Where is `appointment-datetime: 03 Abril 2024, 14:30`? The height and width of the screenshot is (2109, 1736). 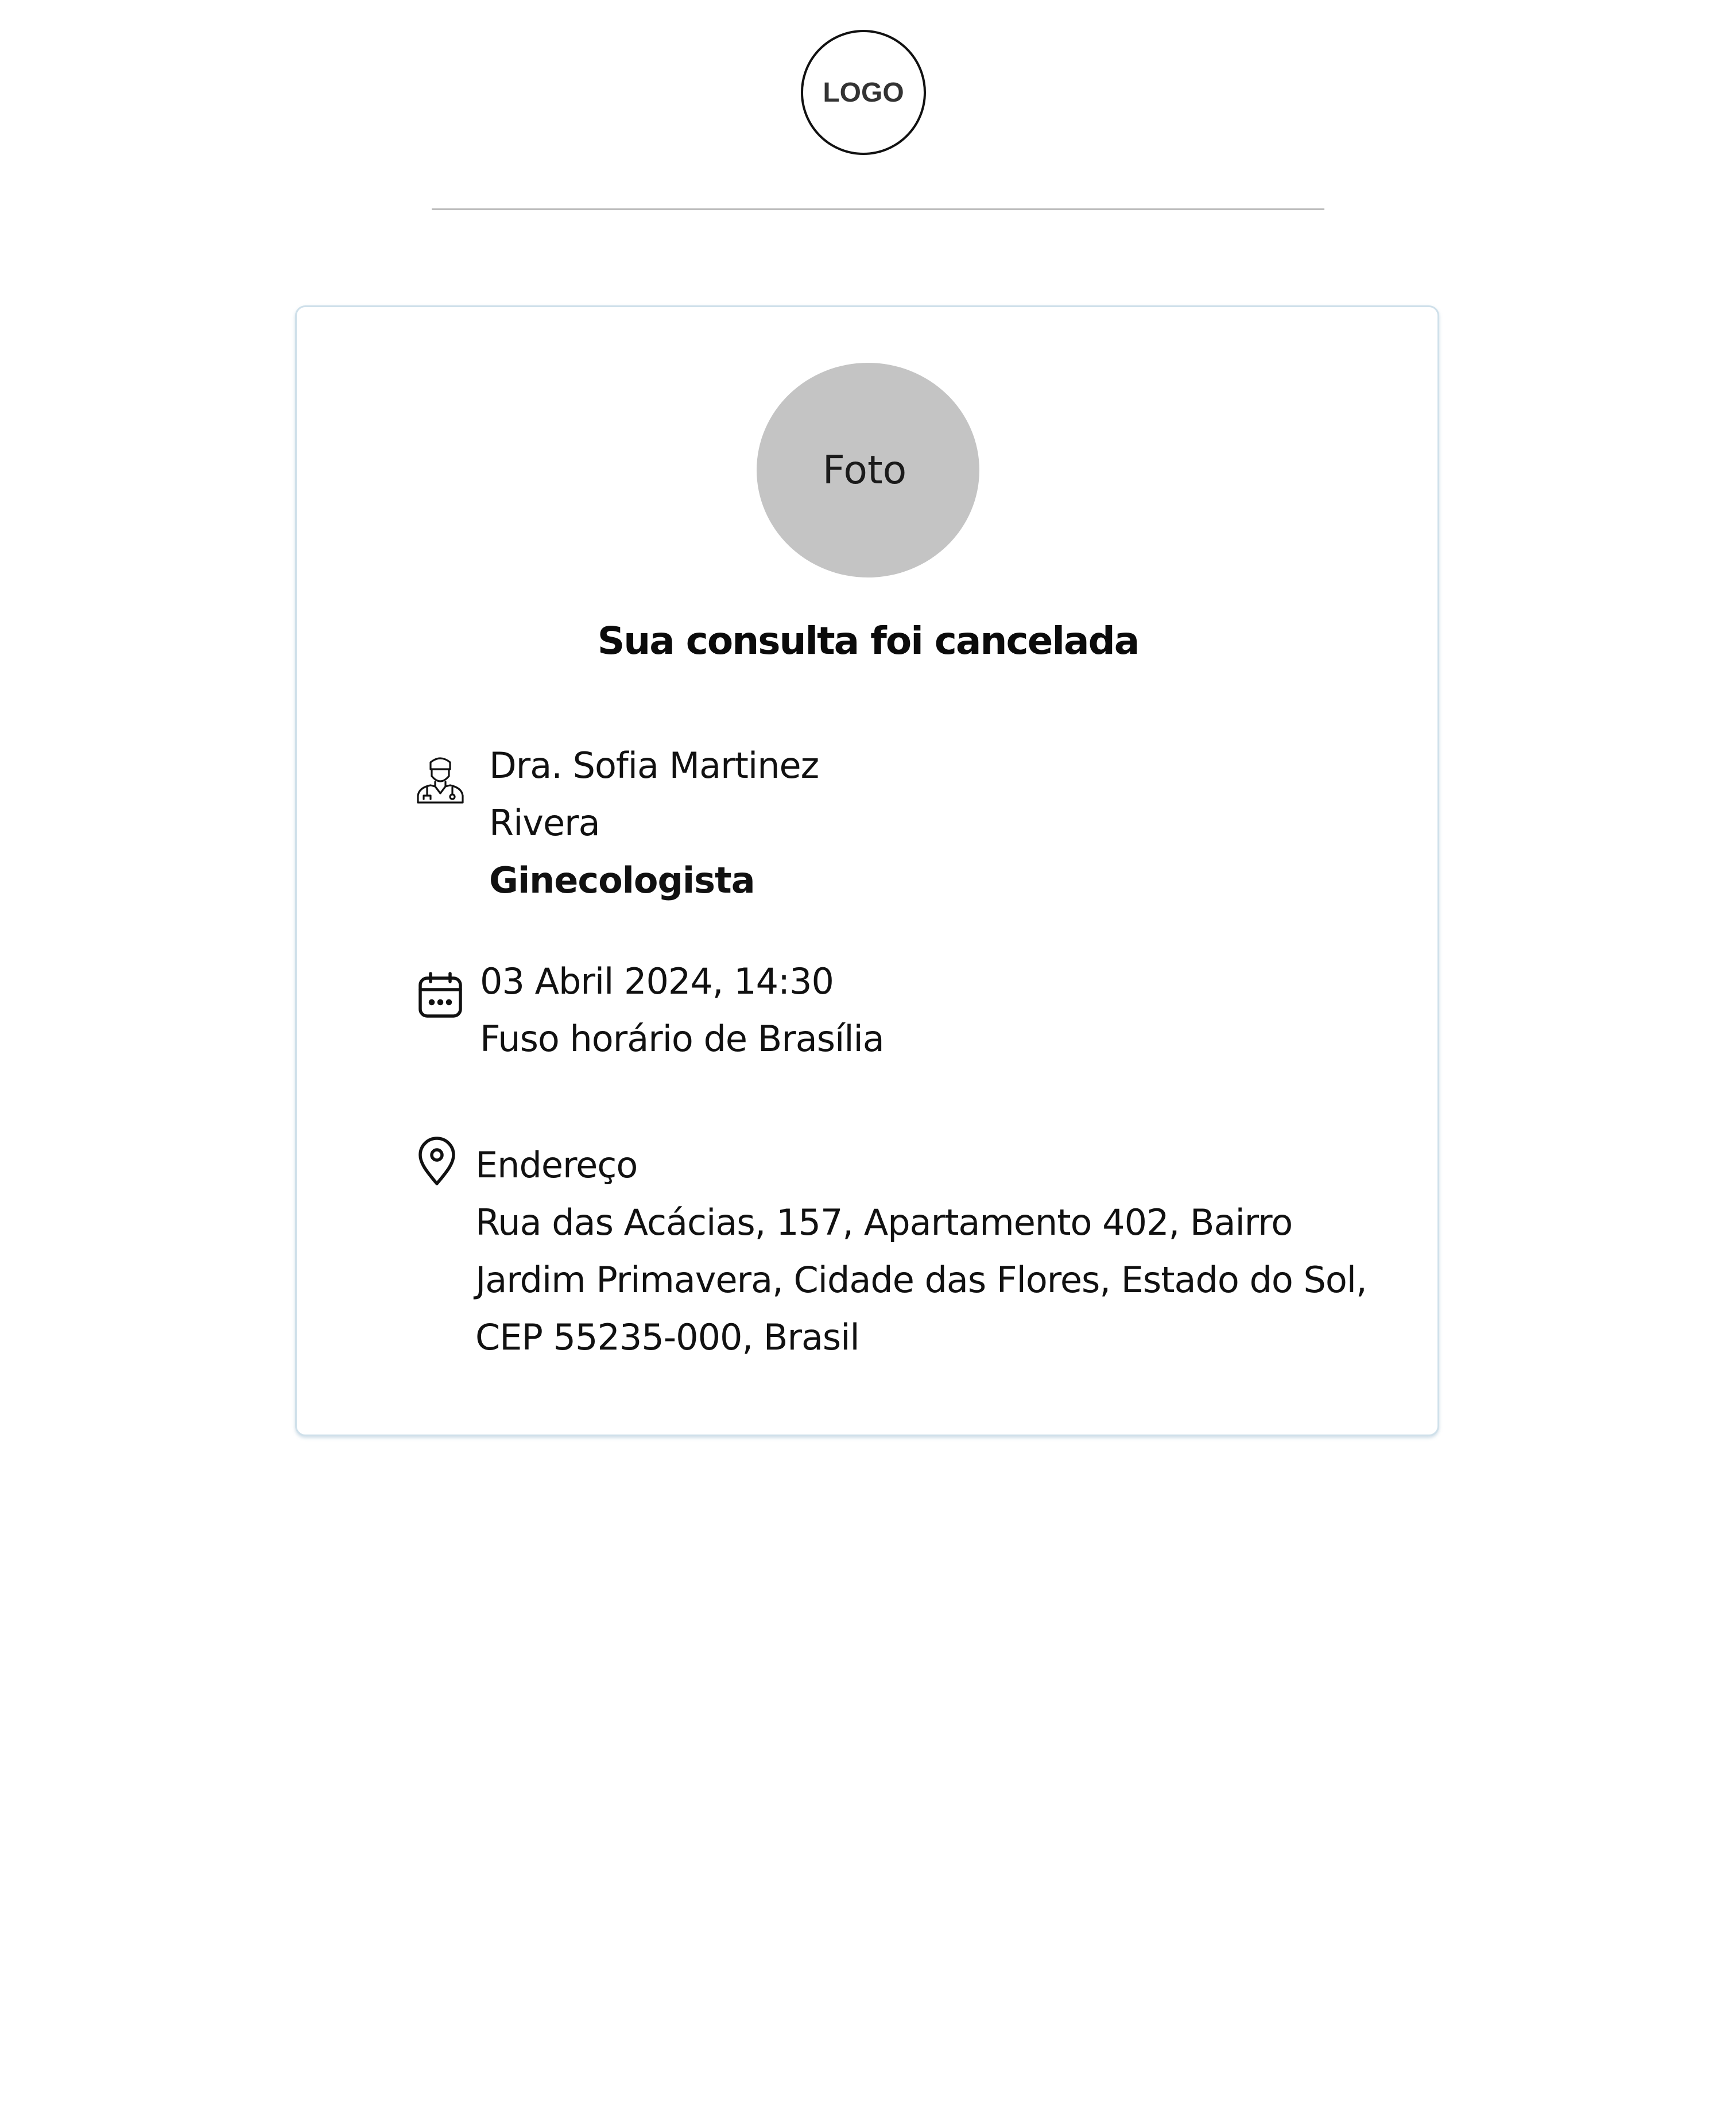
appointment-datetime: 03 Abril 2024, 14:30 is located at coordinates (657, 981).